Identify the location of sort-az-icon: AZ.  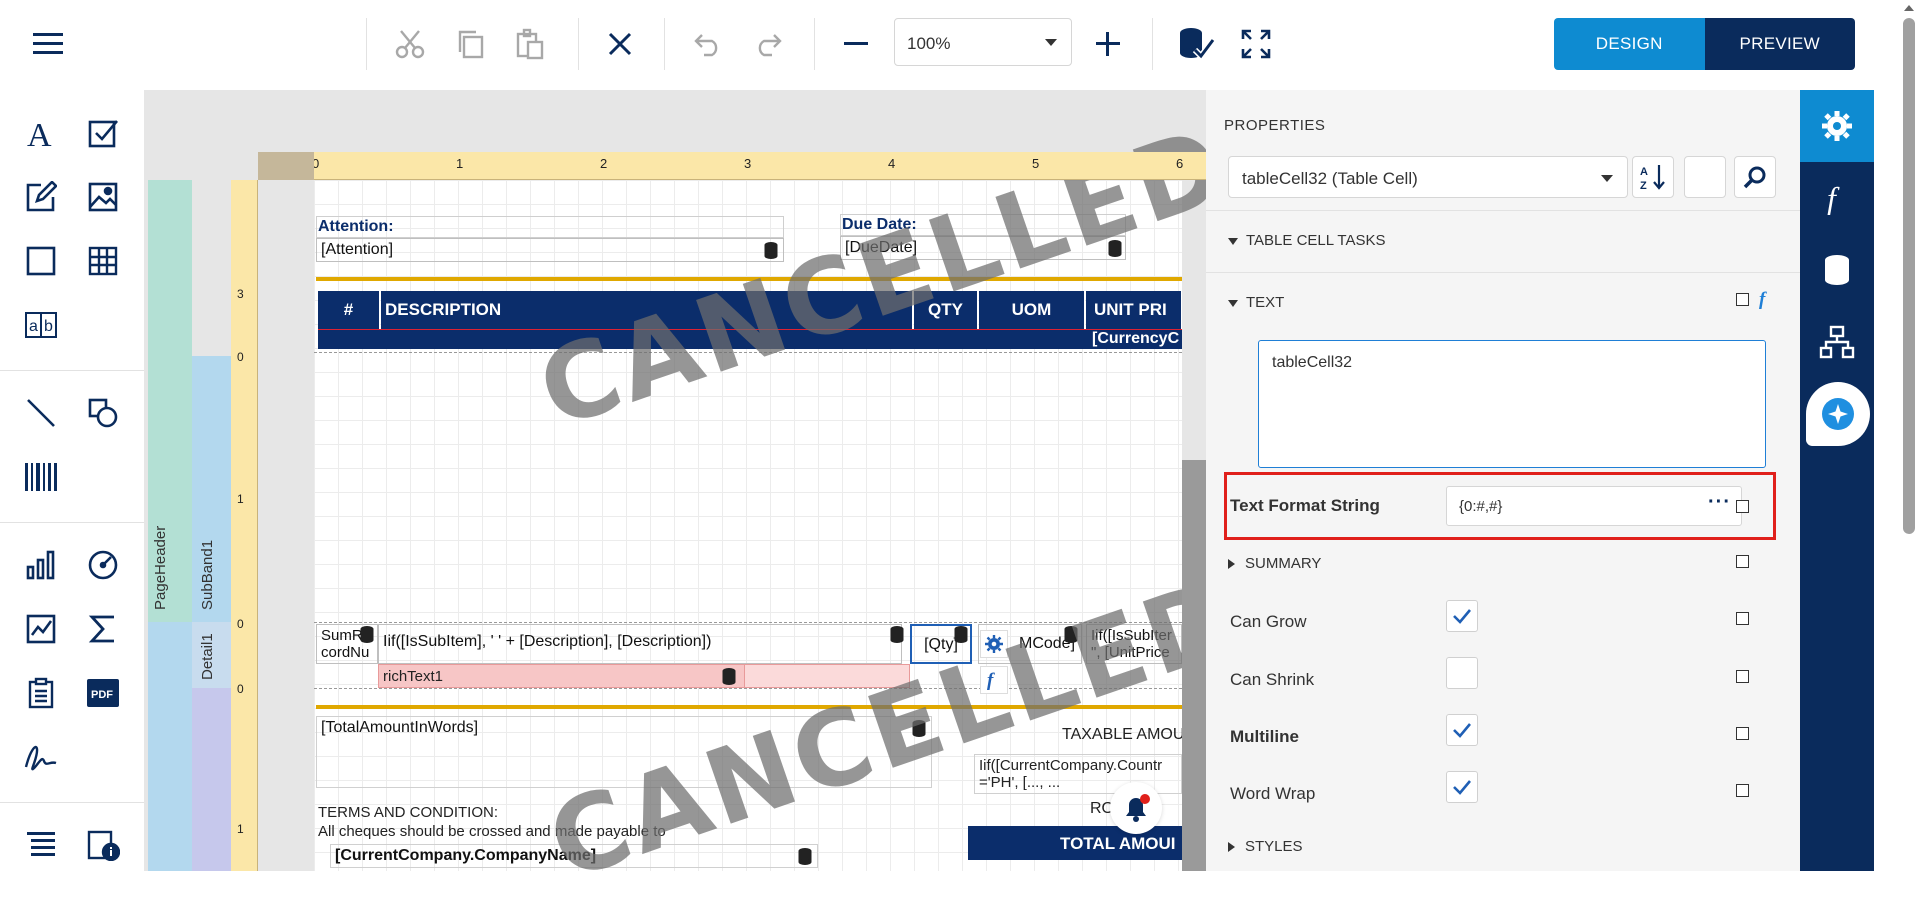
(1652, 178).